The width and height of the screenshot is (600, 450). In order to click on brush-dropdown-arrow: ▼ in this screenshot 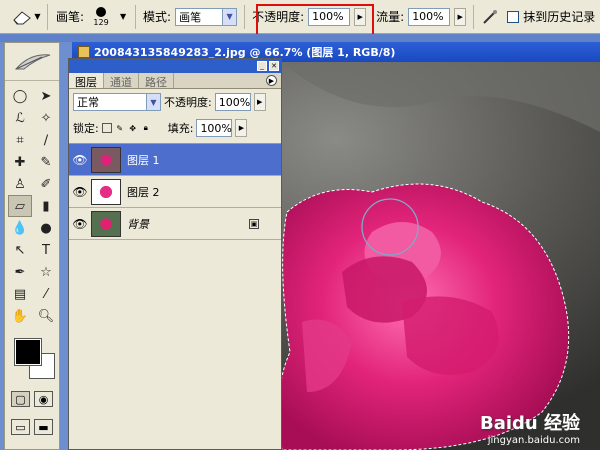, I will do `click(123, 16)`.